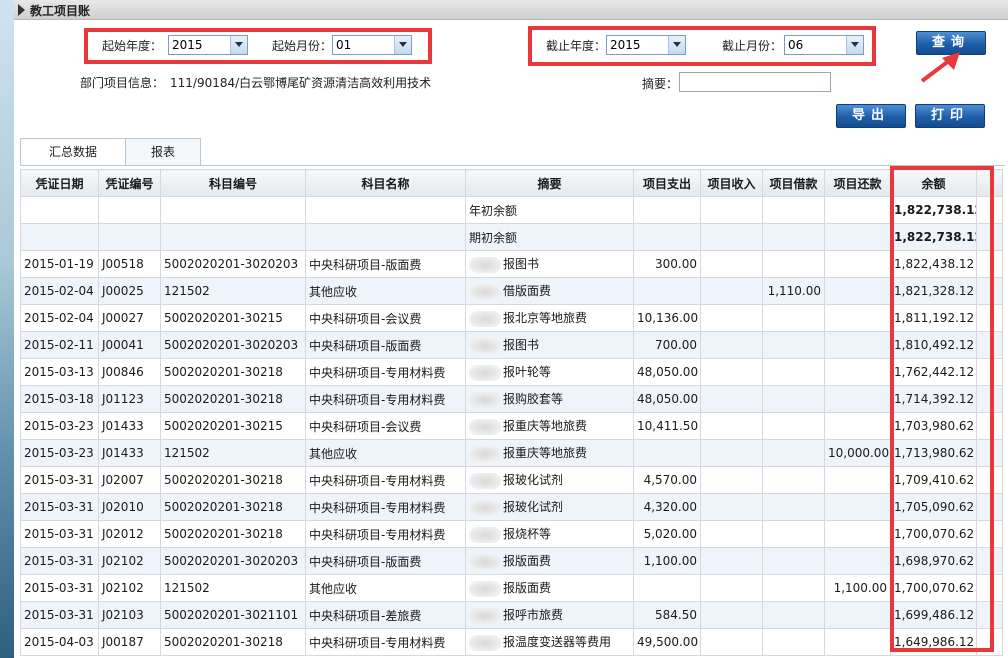  I want to click on start-year-label: 起始年度：, so click(132, 46).